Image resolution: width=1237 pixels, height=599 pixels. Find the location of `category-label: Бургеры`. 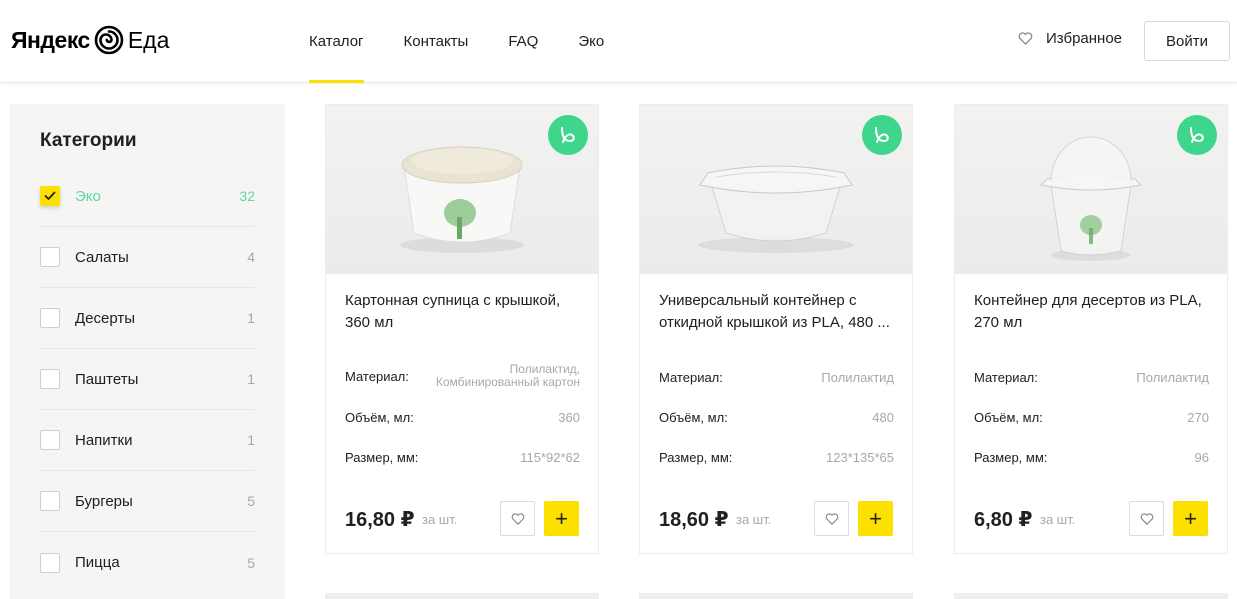

category-label: Бургеры is located at coordinates (104, 501).